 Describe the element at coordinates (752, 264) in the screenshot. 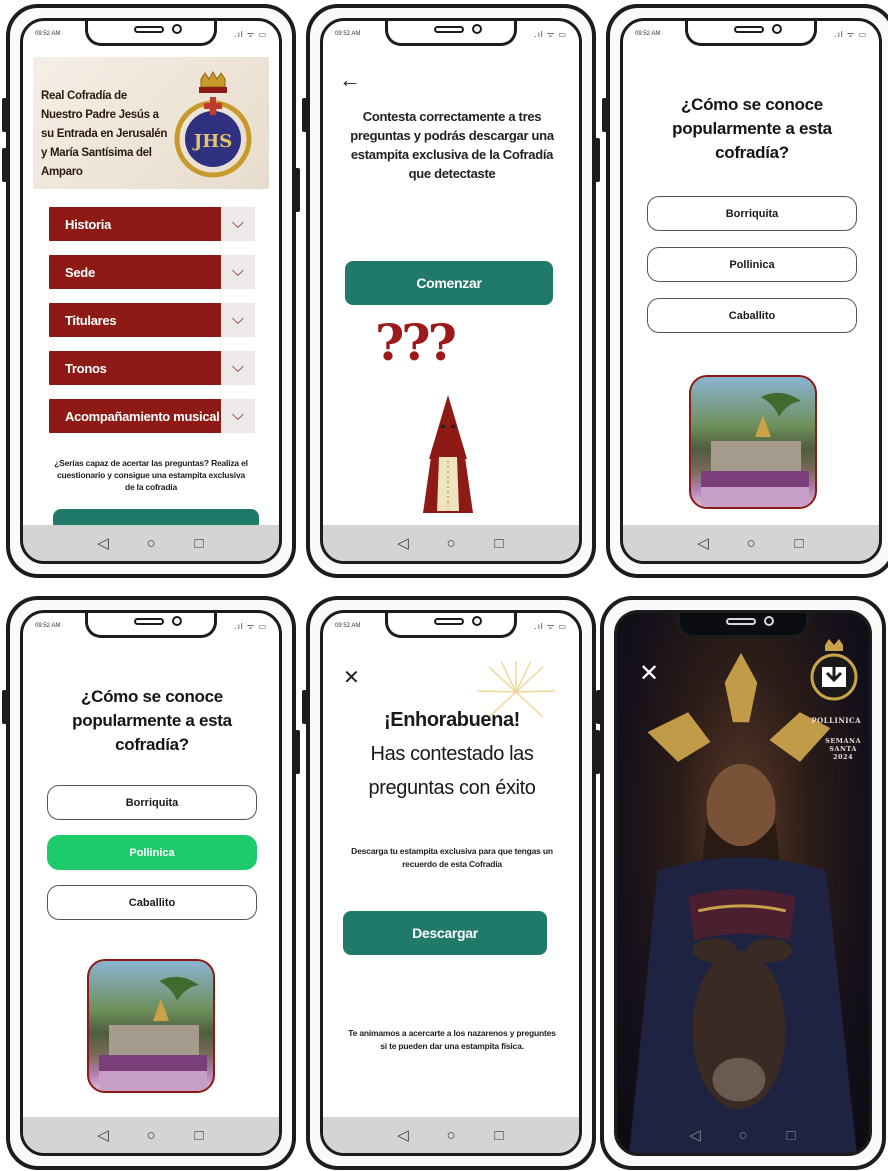

I see `option-pollinica: Pollinica` at that location.